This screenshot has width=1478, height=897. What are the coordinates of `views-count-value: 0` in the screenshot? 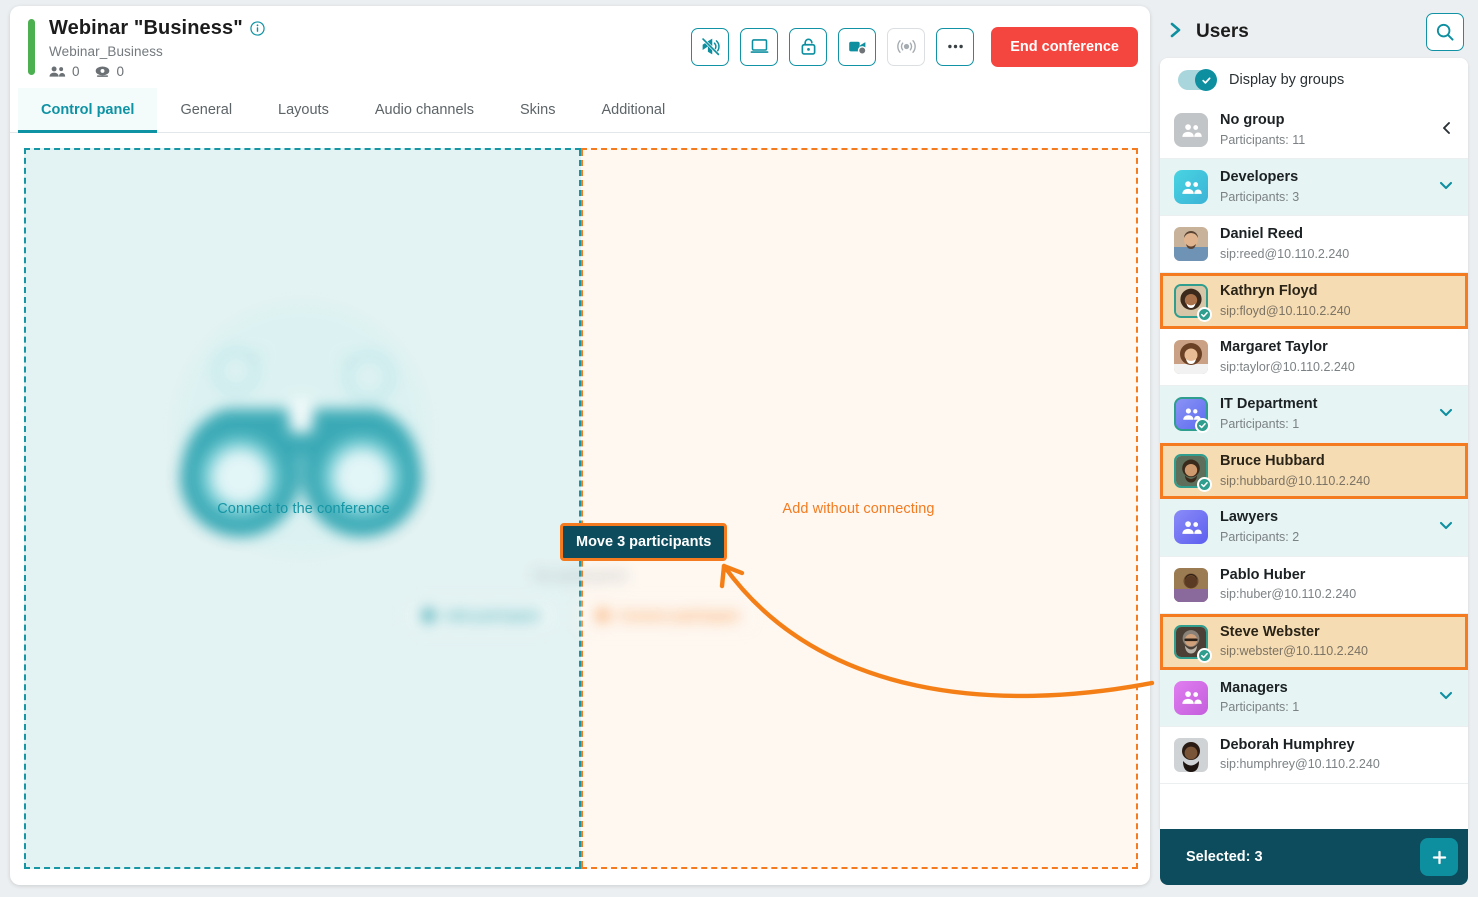 It's located at (120, 71).